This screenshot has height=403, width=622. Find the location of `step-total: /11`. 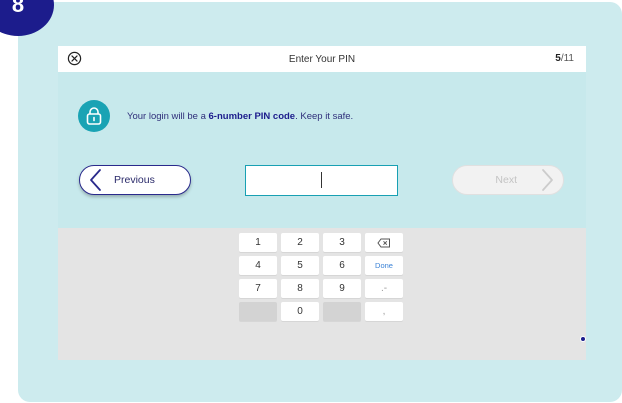

step-total: /11 is located at coordinates (567, 58).